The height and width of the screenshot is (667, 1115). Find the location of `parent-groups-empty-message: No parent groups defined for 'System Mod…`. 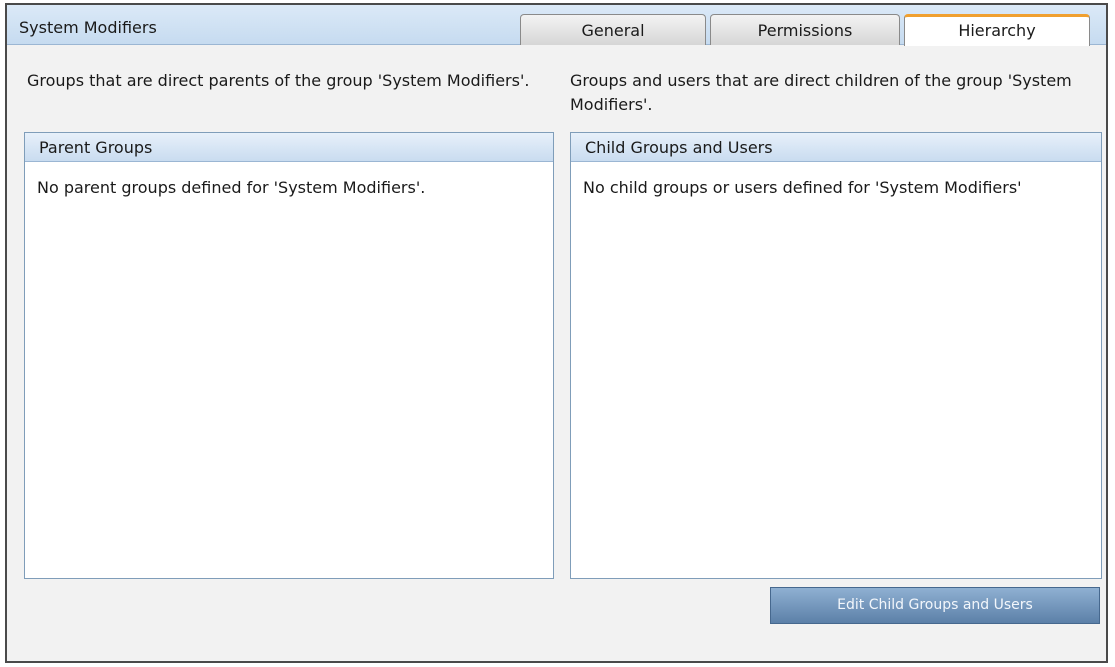

parent-groups-empty-message: No parent groups defined for 'System Mod… is located at coordinates (231, 187).